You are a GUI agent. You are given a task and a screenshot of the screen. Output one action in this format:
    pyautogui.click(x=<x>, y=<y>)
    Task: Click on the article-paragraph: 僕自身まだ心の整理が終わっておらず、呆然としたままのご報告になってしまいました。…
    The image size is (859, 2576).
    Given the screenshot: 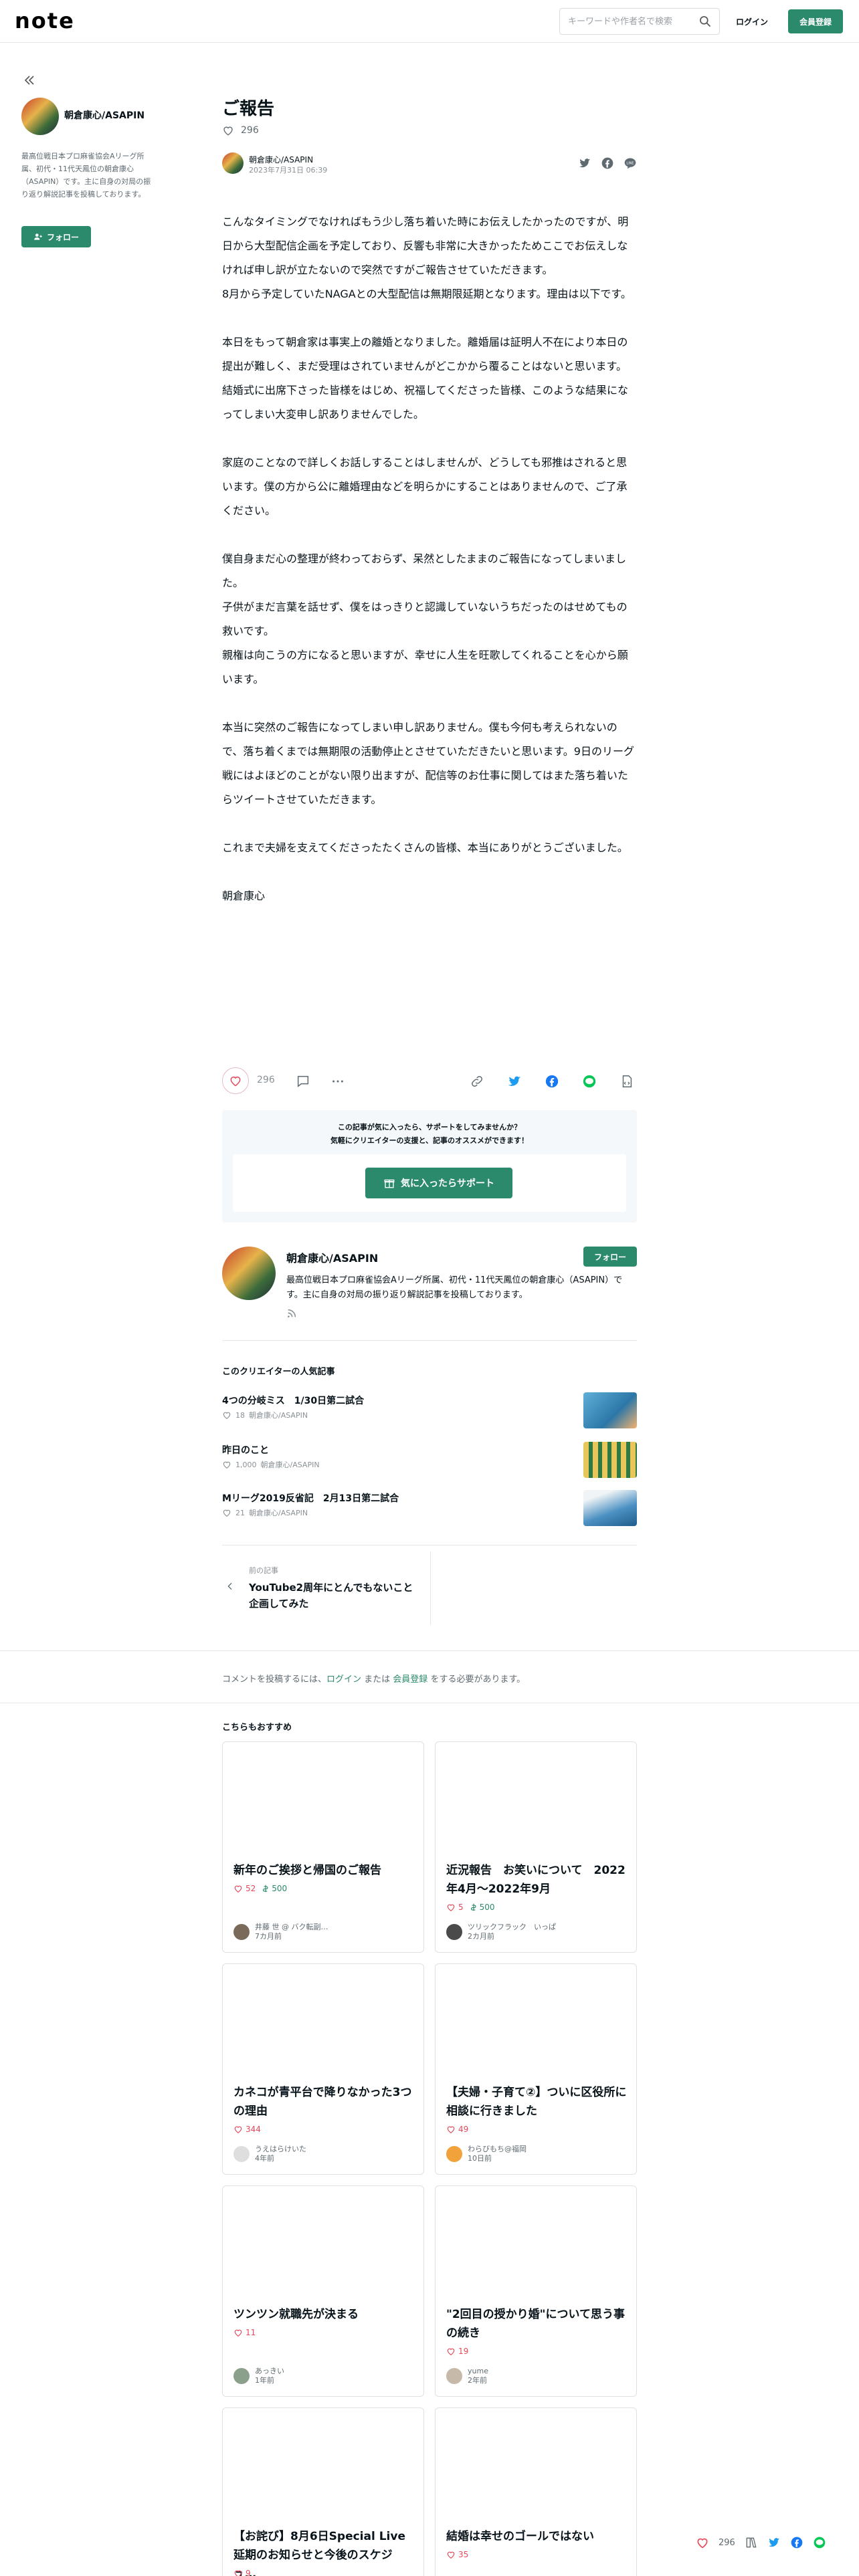 What is the action you would take?
    pyautogui.click(x=425, y=618)
    